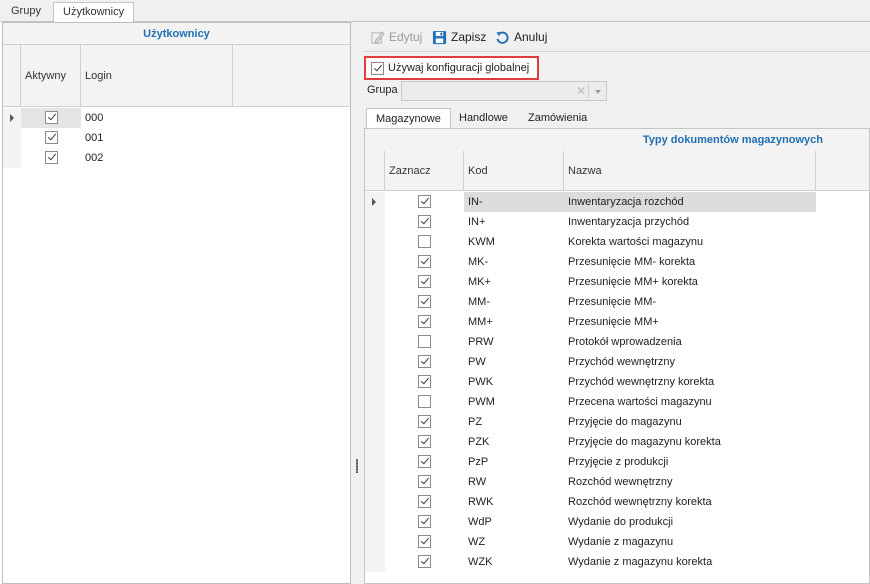 The image size is (870, 584). I want to click on nazwa-cell: Przyjęcie z produkcji, so click(690, 462).